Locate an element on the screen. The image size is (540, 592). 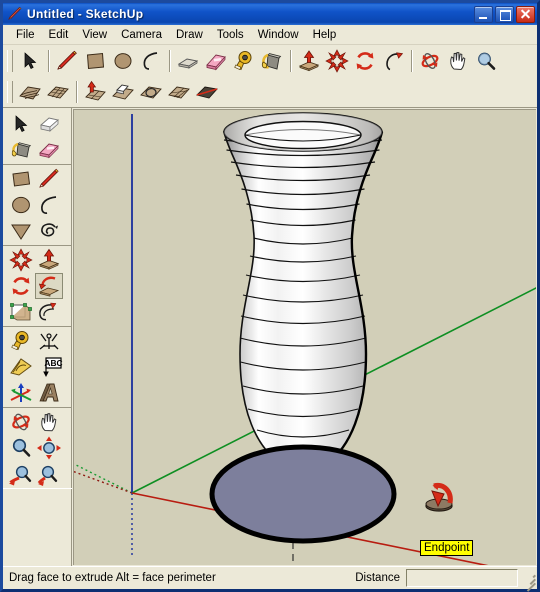
tool-dimension-icon is located at coordinates (49, 341).